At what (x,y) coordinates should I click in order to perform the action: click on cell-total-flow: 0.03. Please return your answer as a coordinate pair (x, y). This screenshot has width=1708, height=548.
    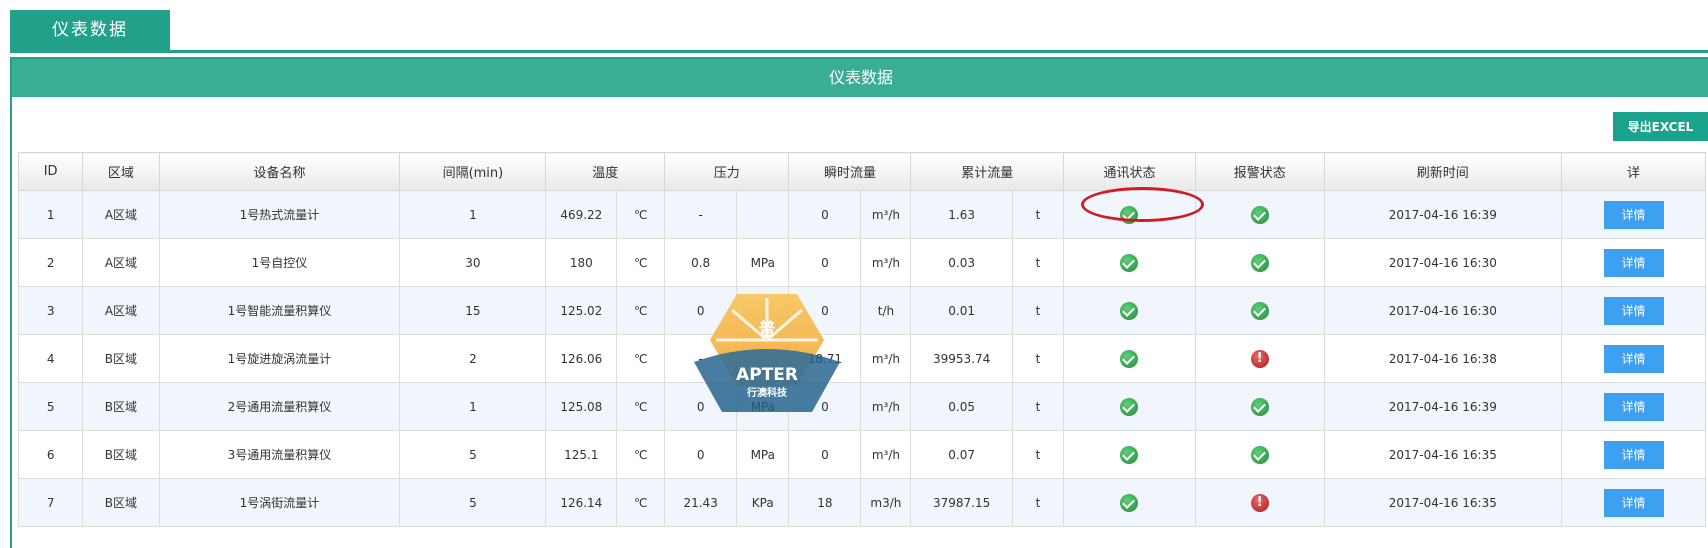
    Looking at the image, I should click on (961, 262).